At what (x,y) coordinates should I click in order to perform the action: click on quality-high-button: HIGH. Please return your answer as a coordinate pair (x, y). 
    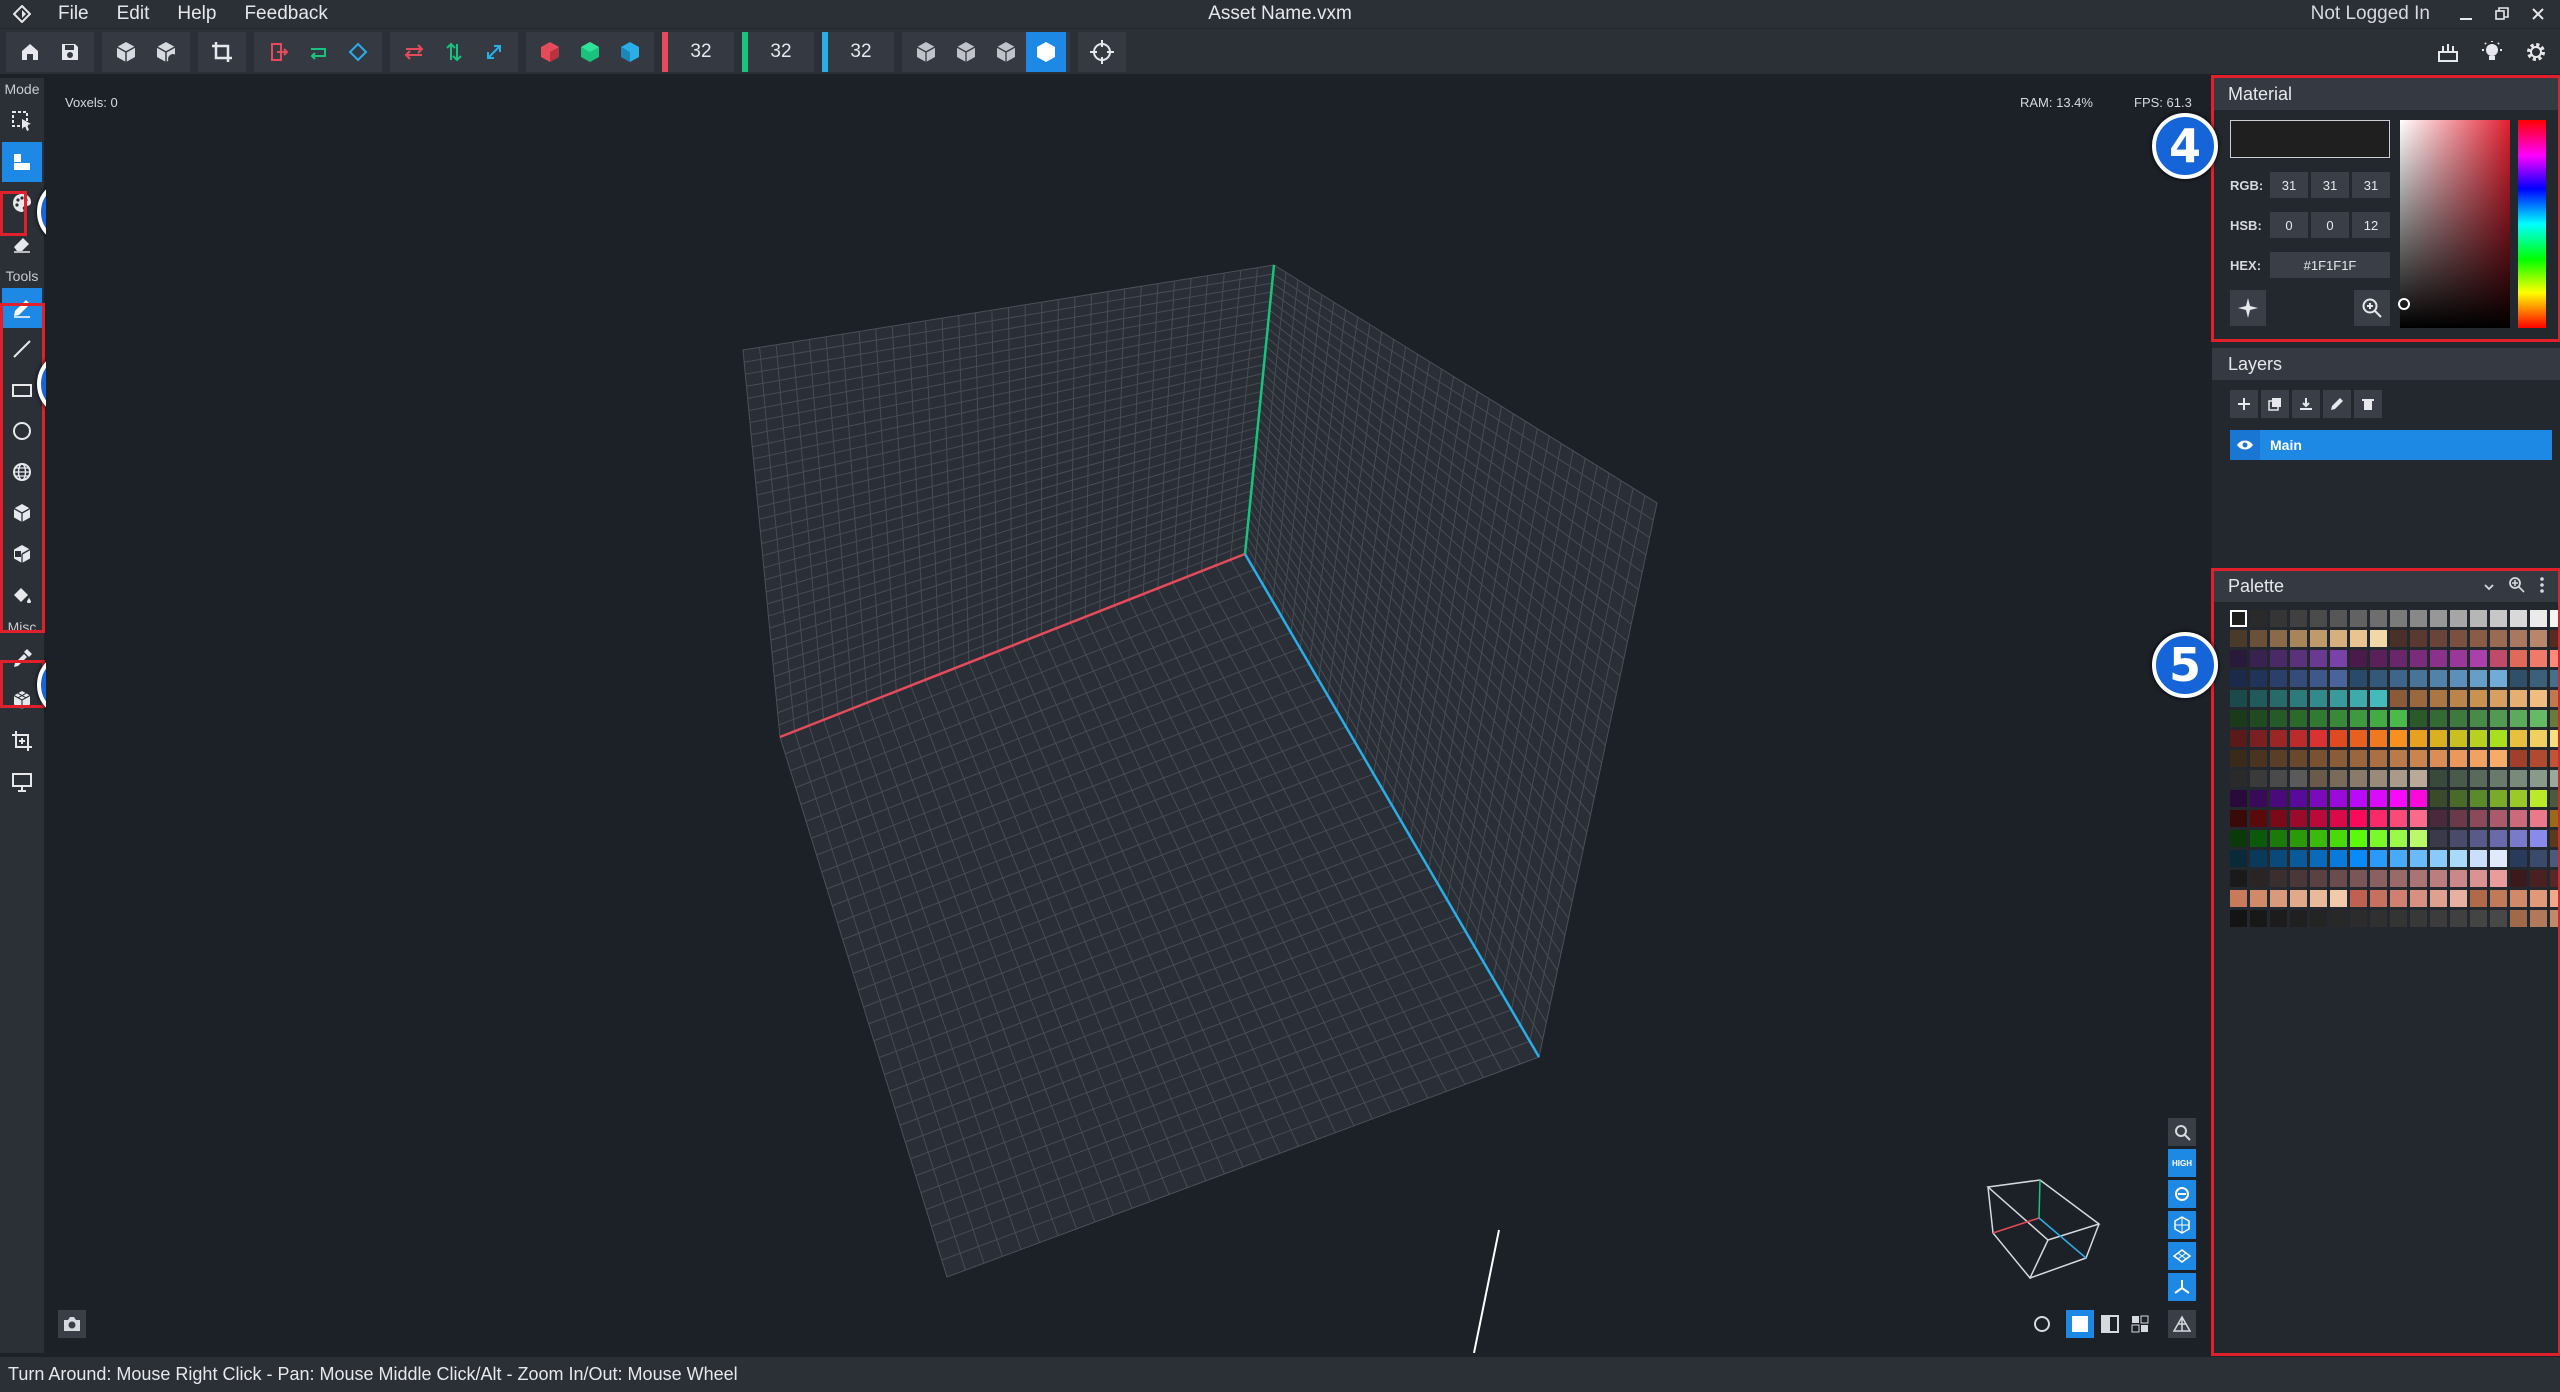
    Looking at the image, I should click on (2182, 1163).